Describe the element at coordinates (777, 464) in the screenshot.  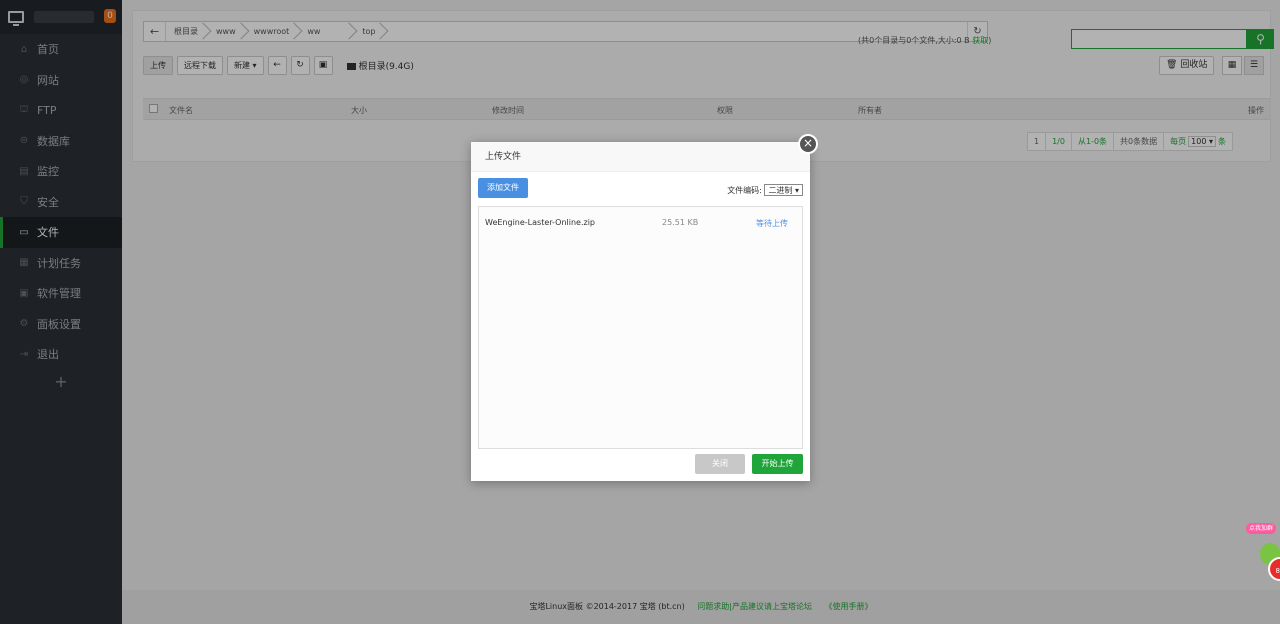
I see `start-upload-button: 开始上传` at that location.